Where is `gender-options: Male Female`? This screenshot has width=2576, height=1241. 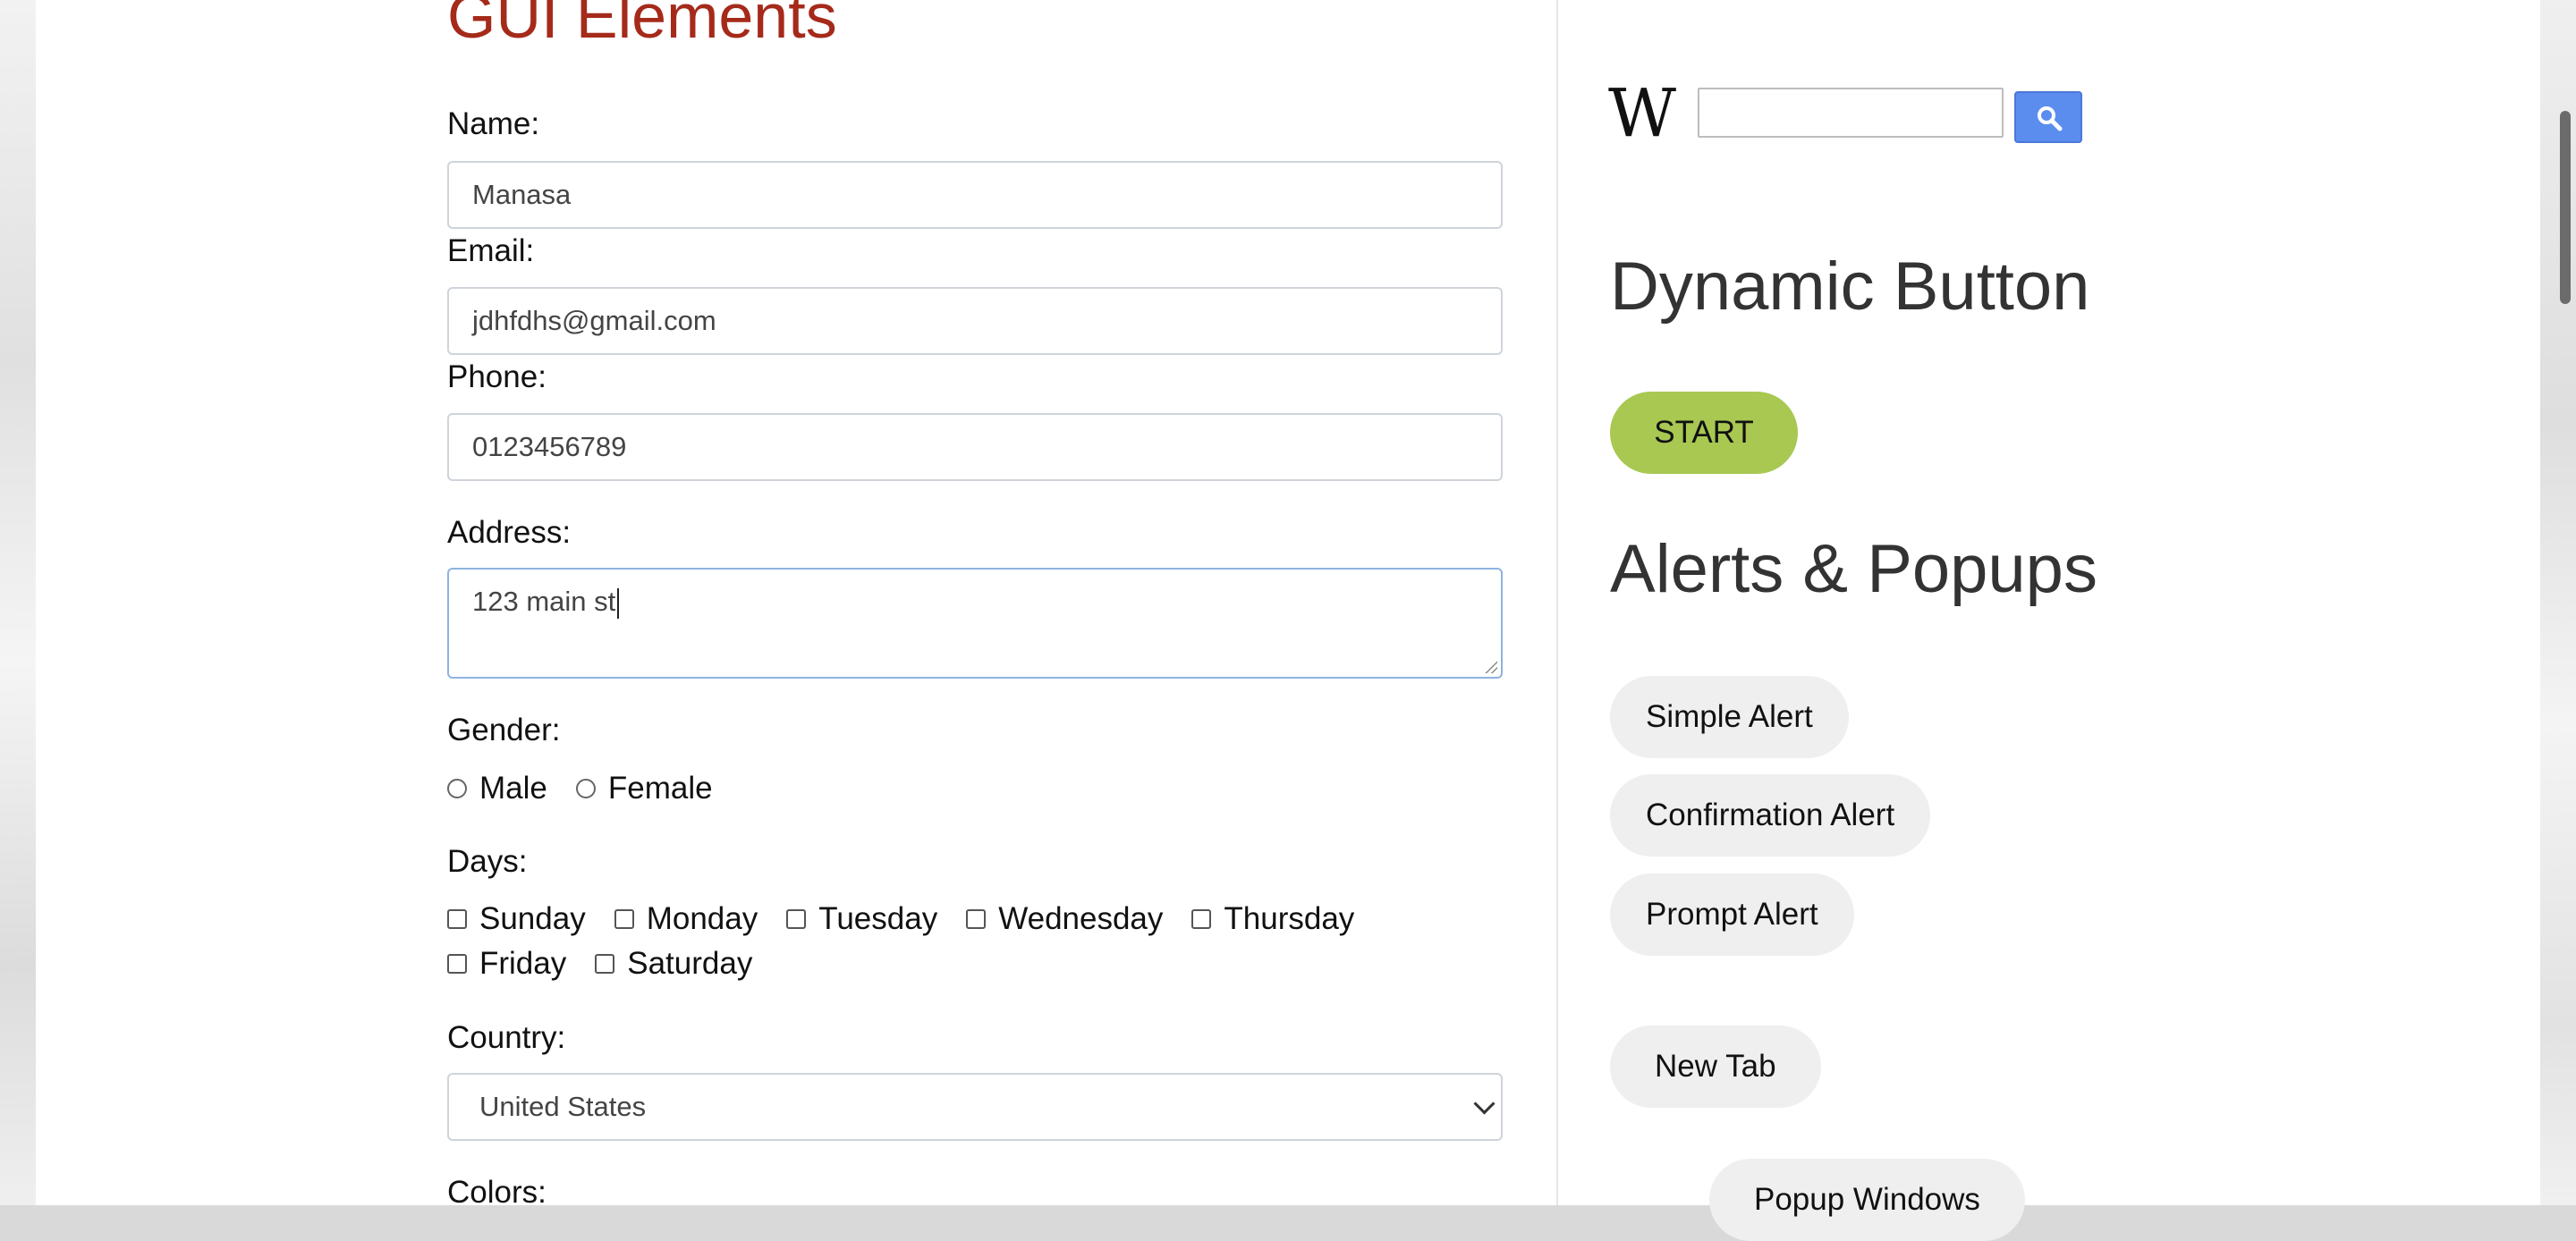
gender-options: Male Female is located at coordinates (594, 788).